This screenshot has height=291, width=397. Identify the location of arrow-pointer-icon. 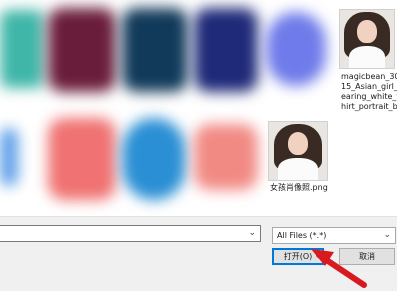
(339, 268).